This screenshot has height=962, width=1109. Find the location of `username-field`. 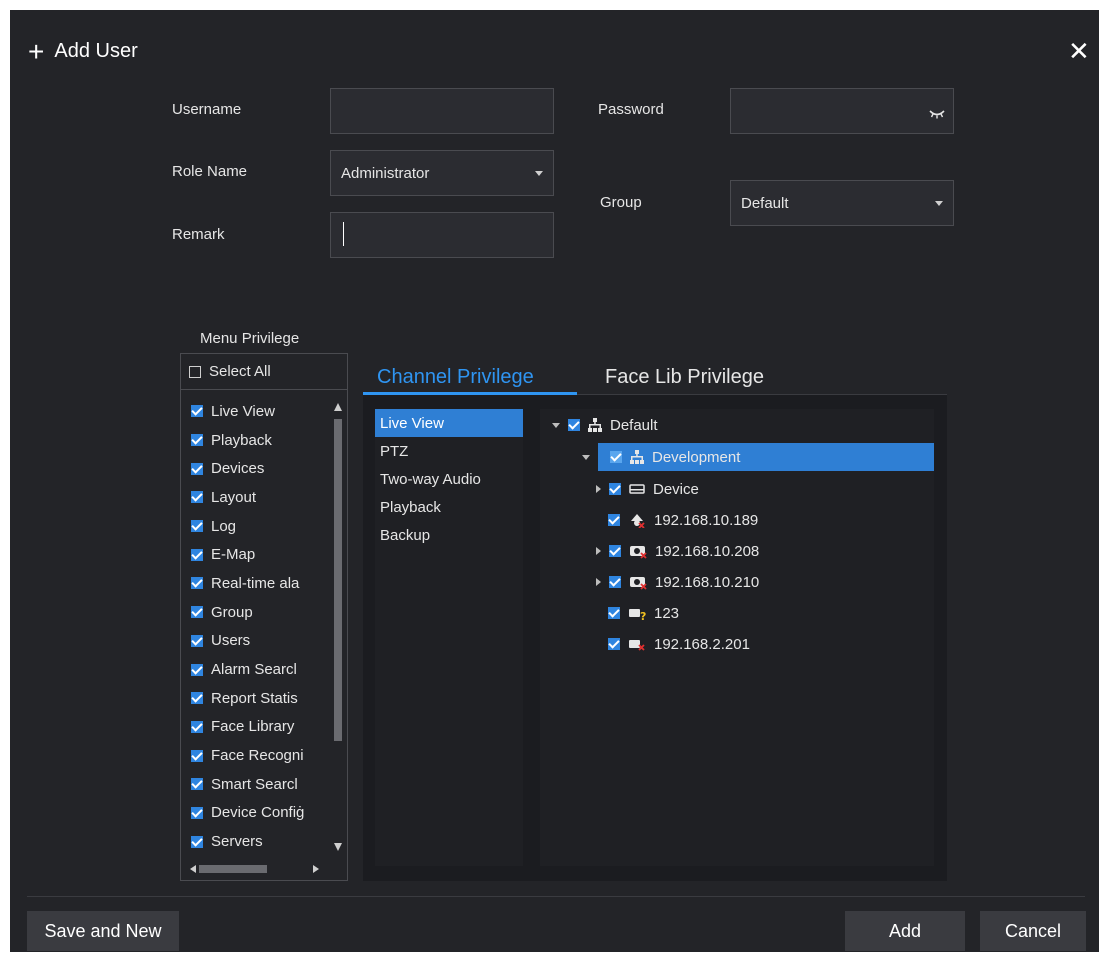

username-field is located at coordinates (442, 111).